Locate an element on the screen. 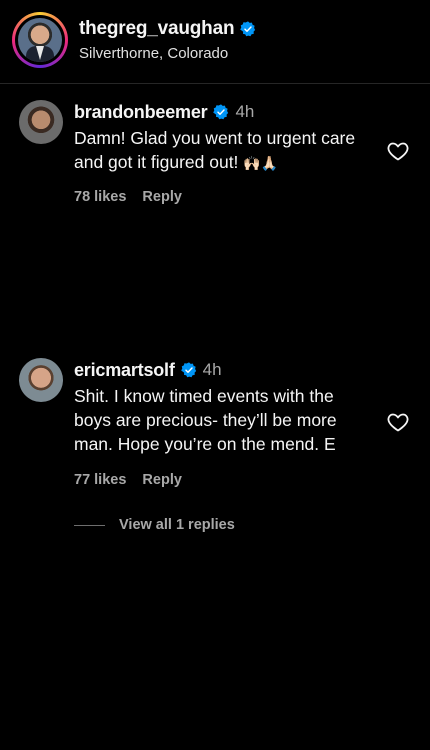 This screenshot has width=430, height=750. view-replies-button: View all 1 replies is located at coordinates (154, 525).